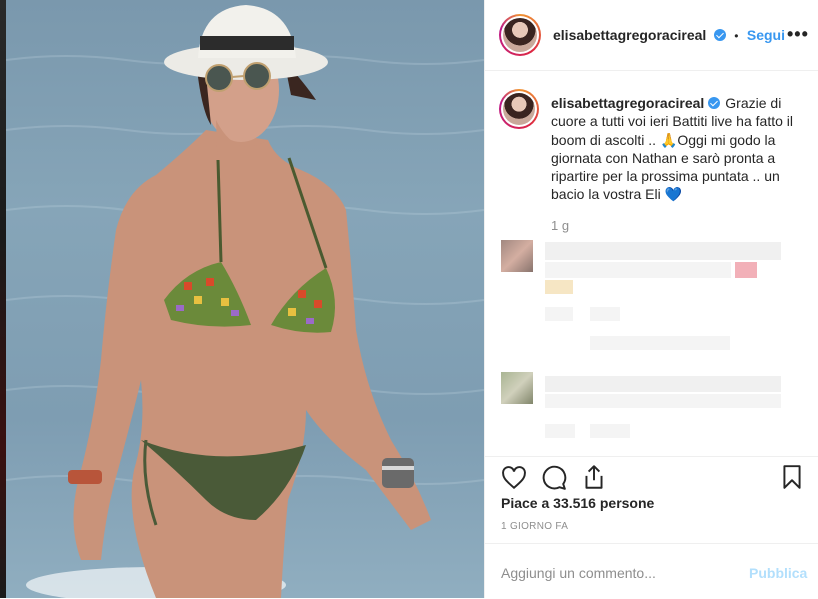 This screenshot has height=599, width=818. What do you see at coordinates (560, 225) in the screenshot?
I see `caption-time: 1 g` at bounding box center [560, 225].